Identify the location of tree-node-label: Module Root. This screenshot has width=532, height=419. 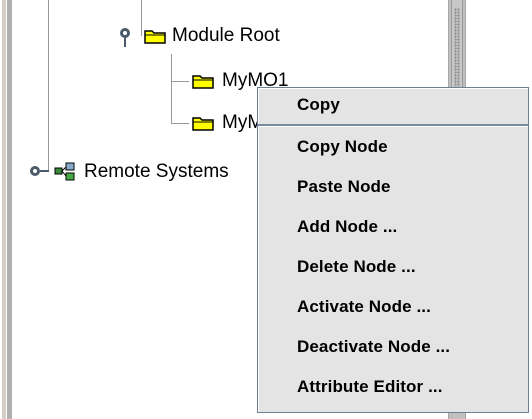
(226, 35).